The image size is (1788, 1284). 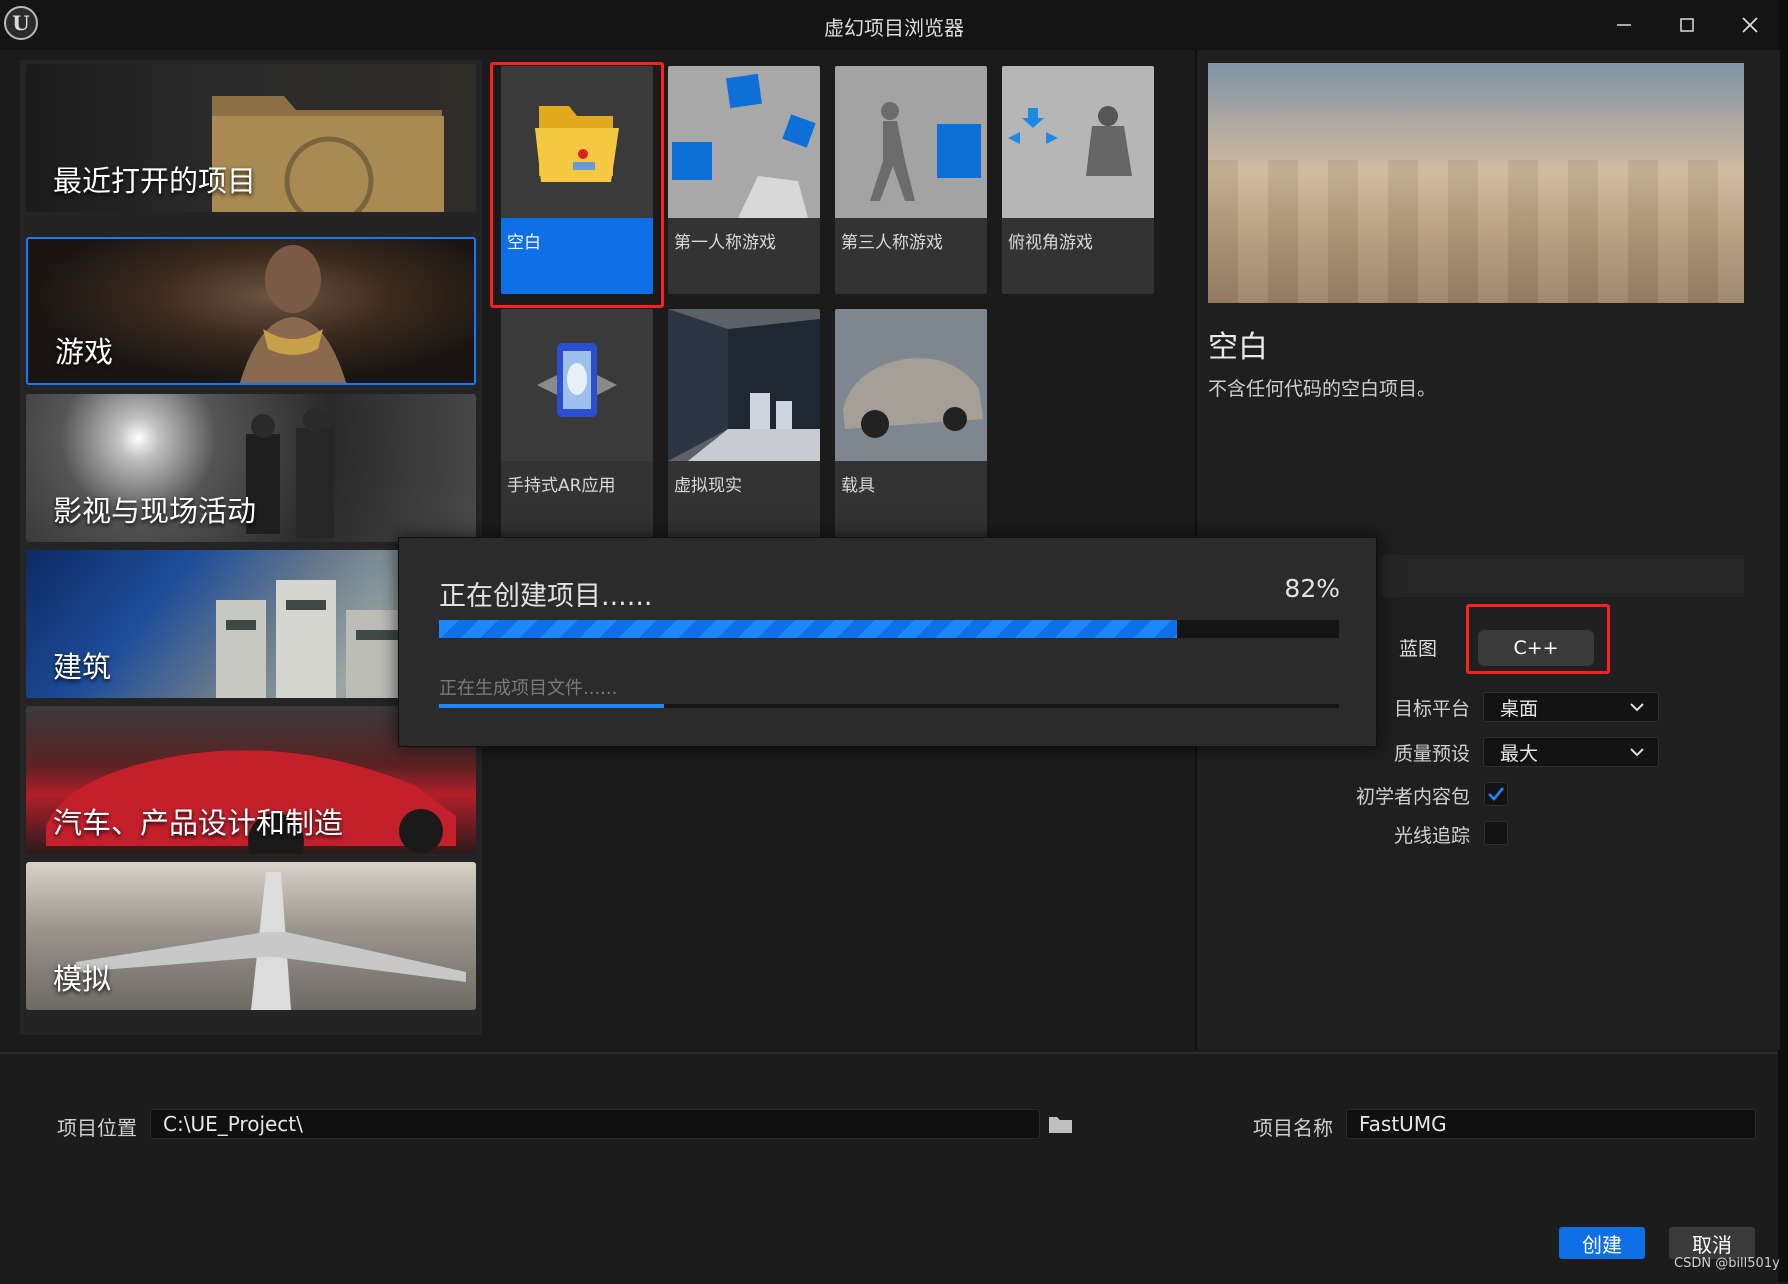 What do you see at coordinates (708, 486) in the screenshot?
I see `template-label: 虚拟现实` at bounding box center [708, 486].